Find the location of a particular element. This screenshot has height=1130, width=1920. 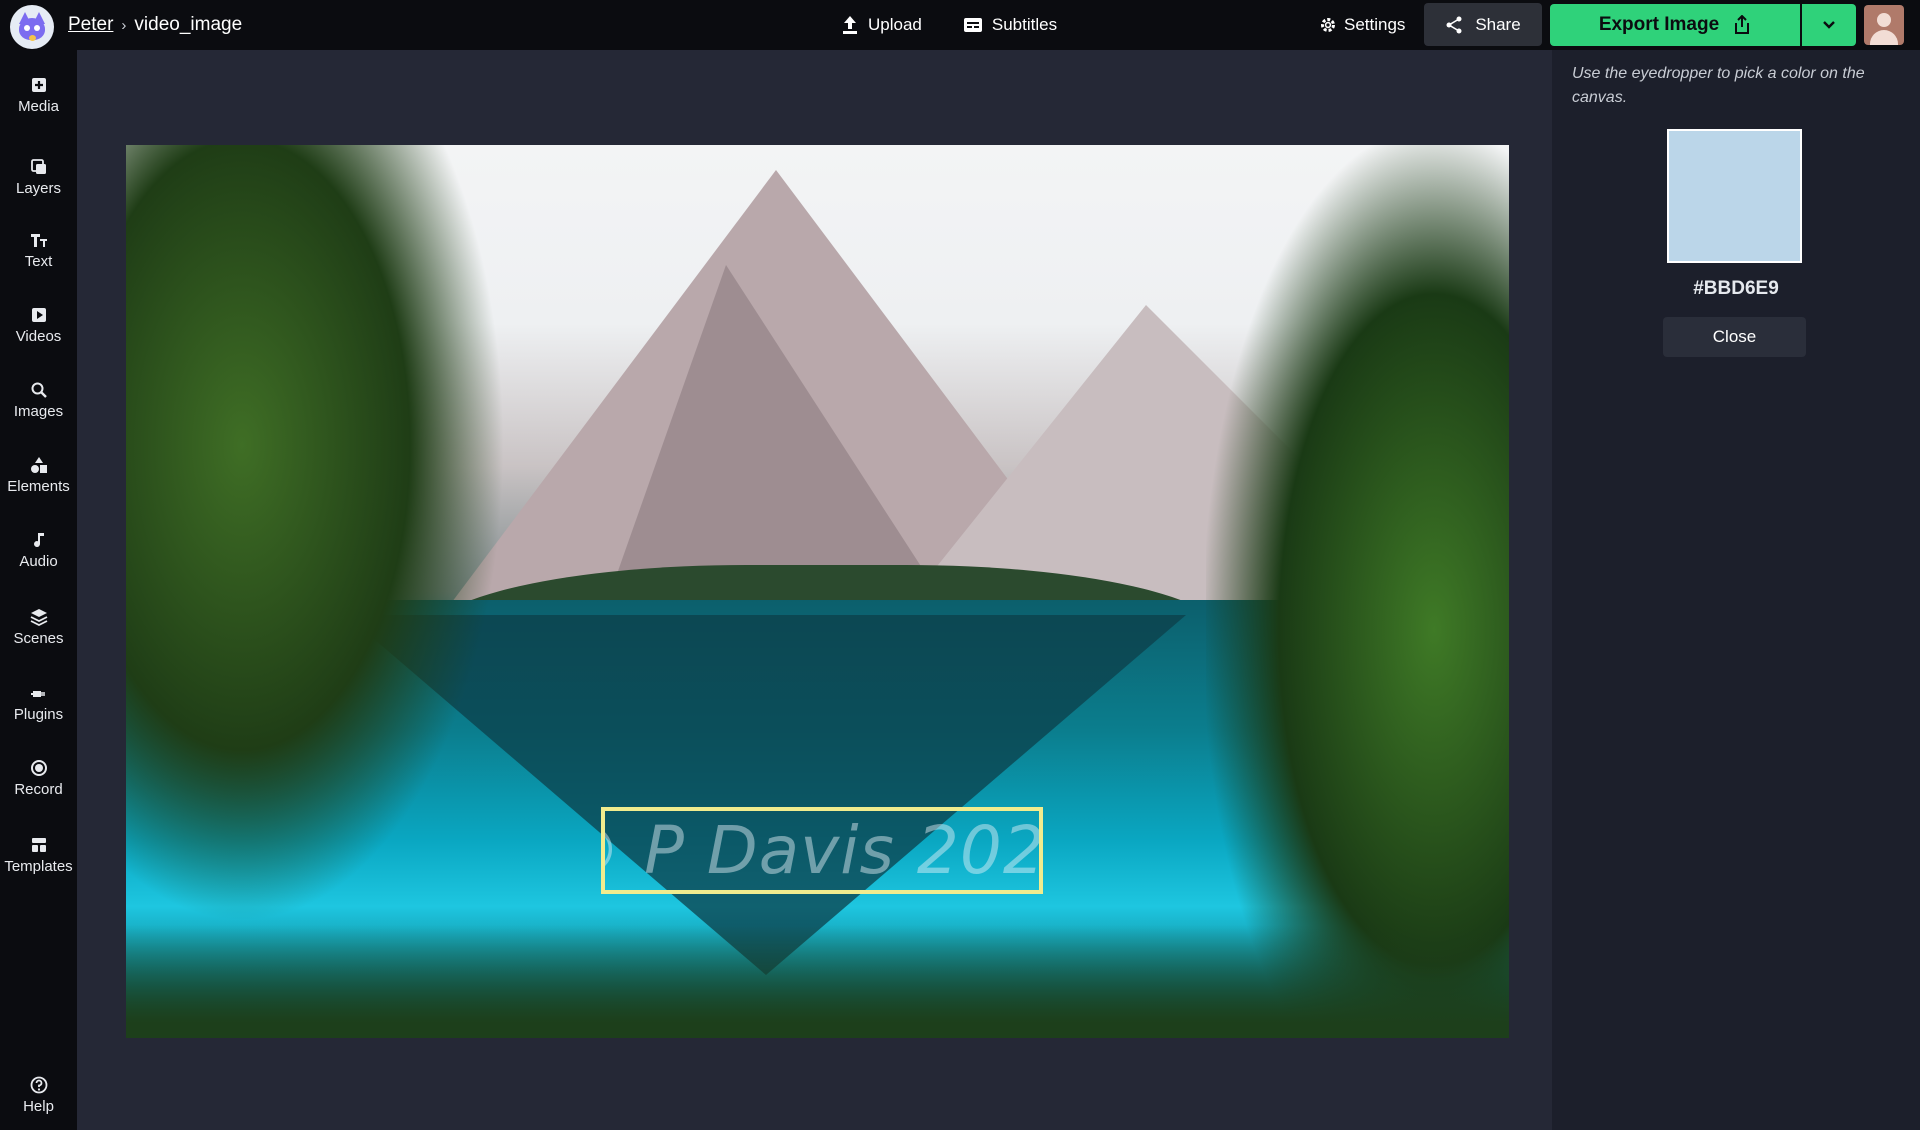

tree-bottom is located at coordinates (817, 981).